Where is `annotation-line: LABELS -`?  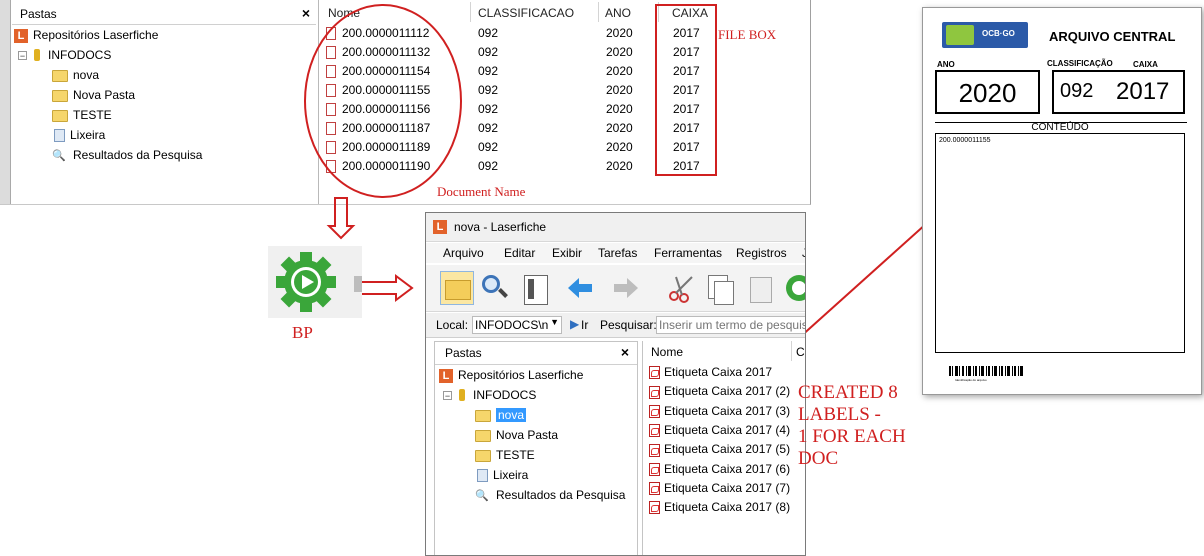 annotation-line: LABELS - is located at coordinates (839, 414).